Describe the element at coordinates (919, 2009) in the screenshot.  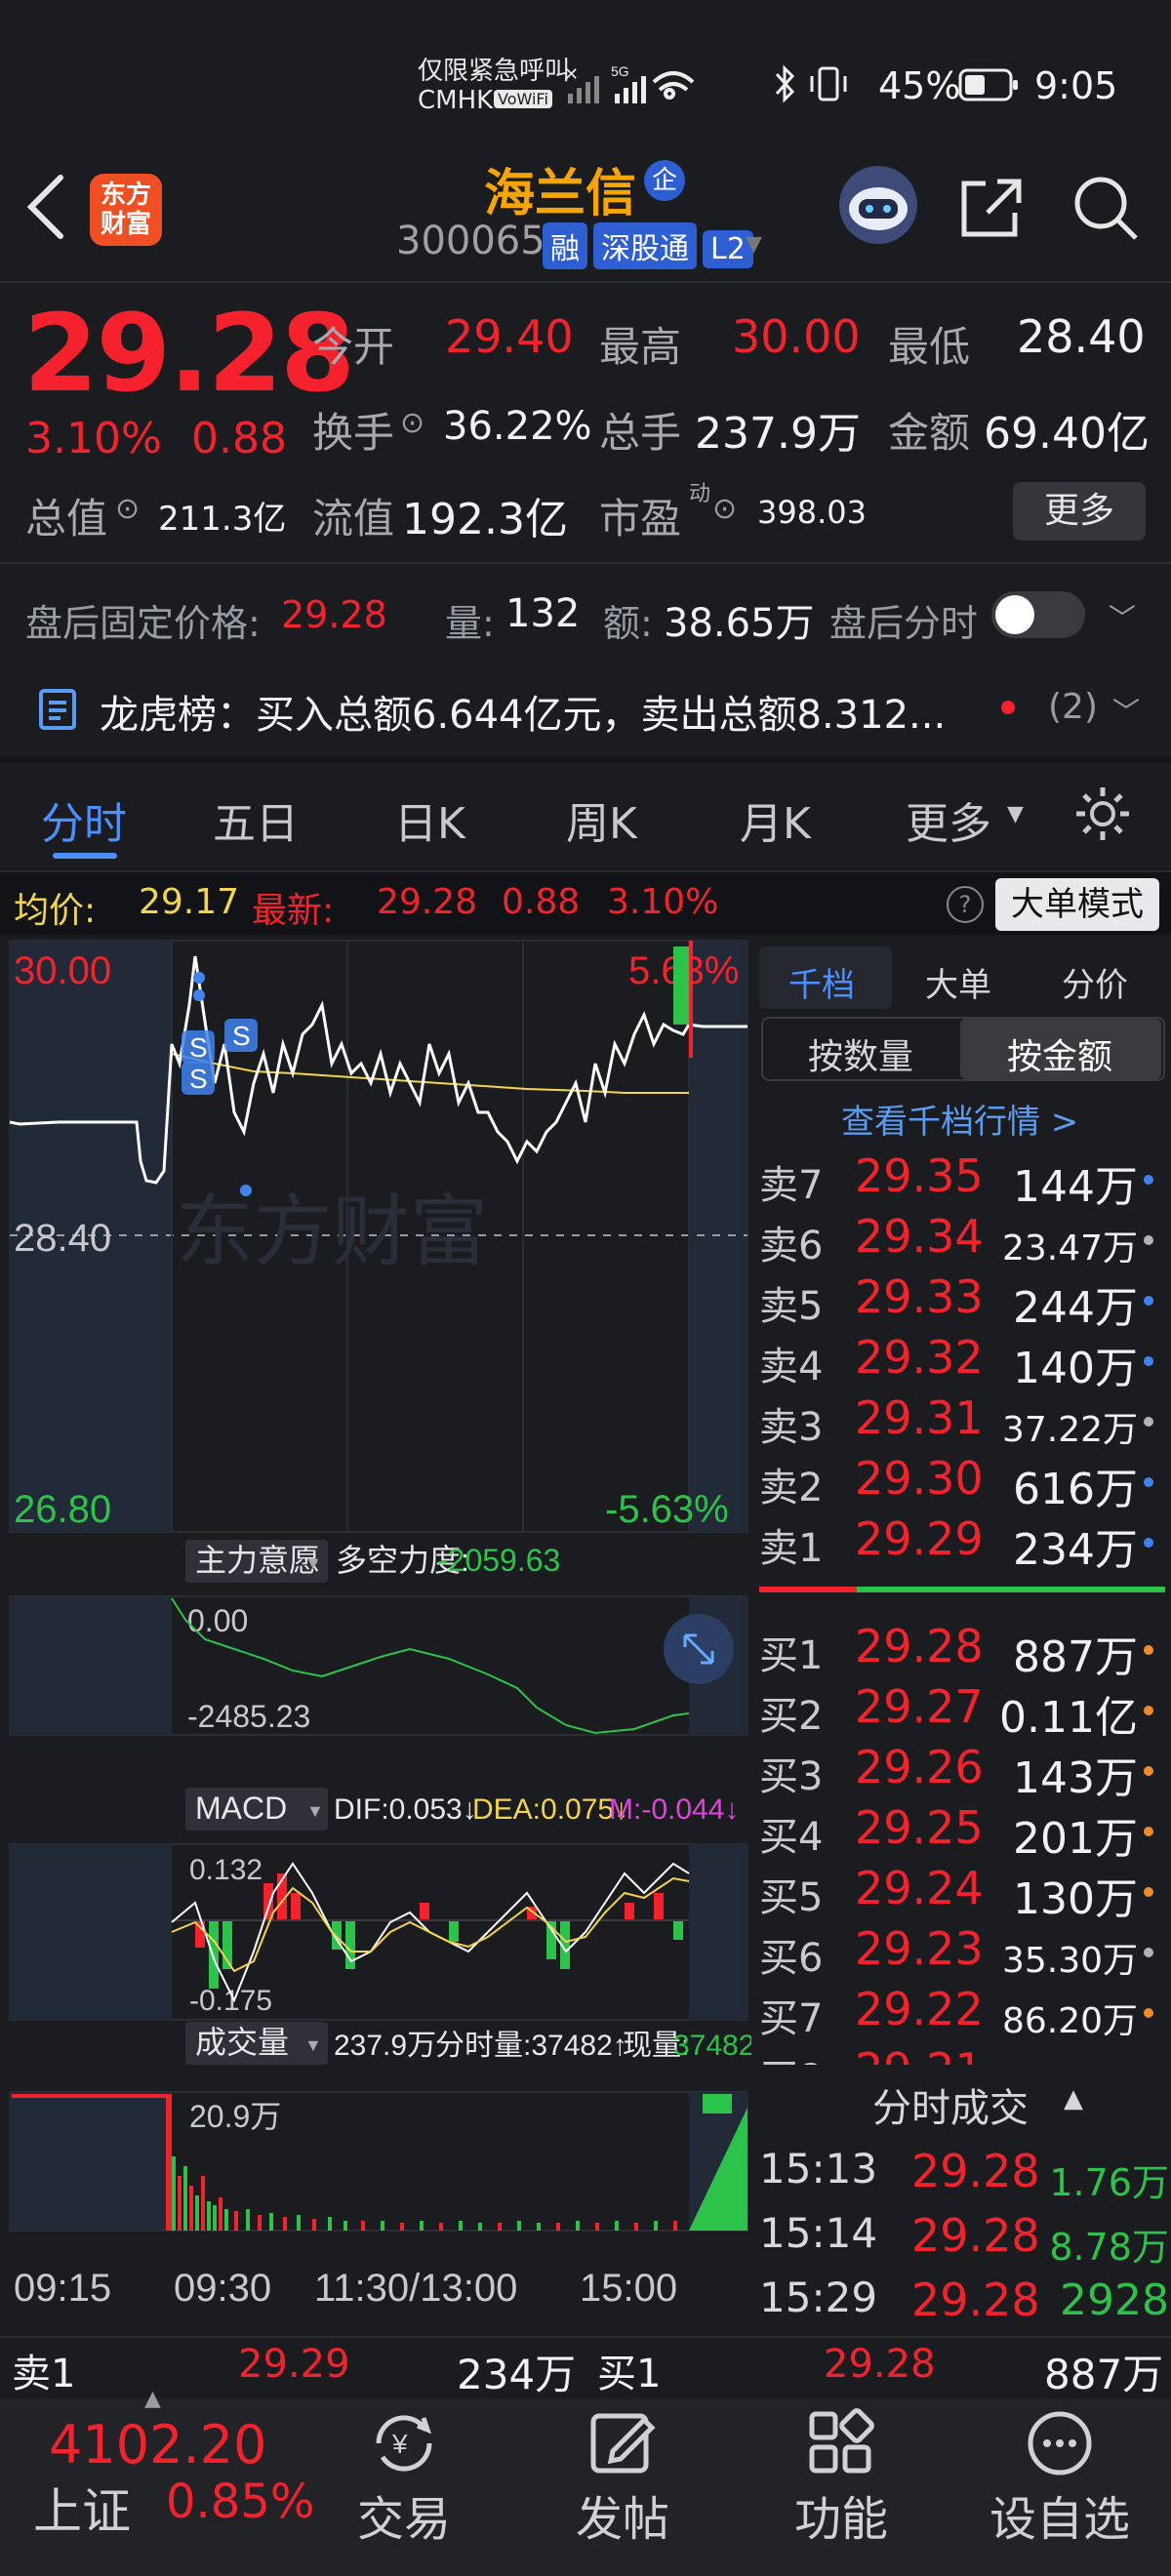
I see `bid-price: 29.22` at that location.